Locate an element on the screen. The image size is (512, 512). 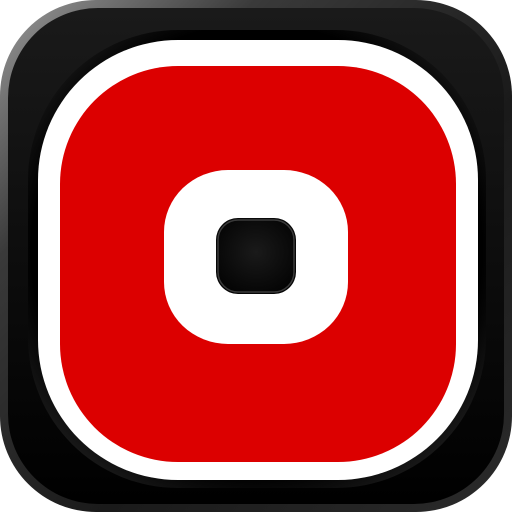
center-hole is located at coordinates (256, 256).